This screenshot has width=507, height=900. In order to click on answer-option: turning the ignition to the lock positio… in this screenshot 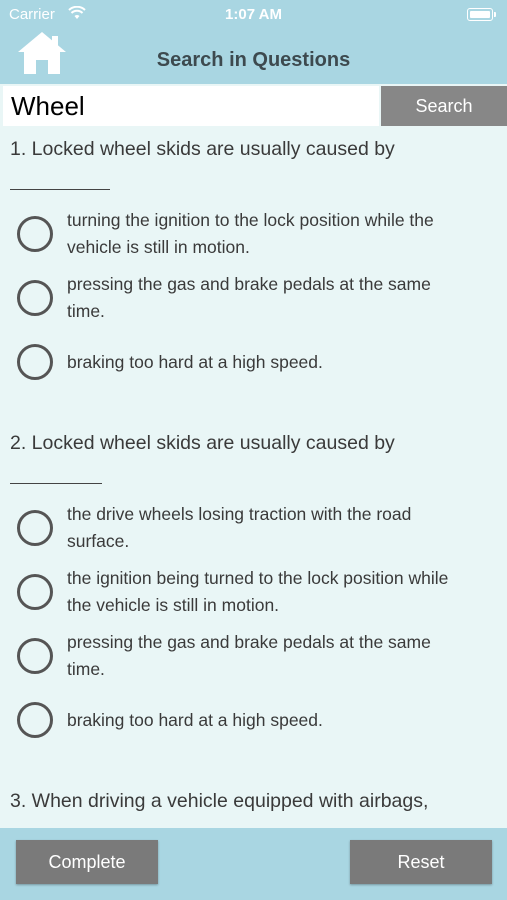, I will do `click(253, 234)`.